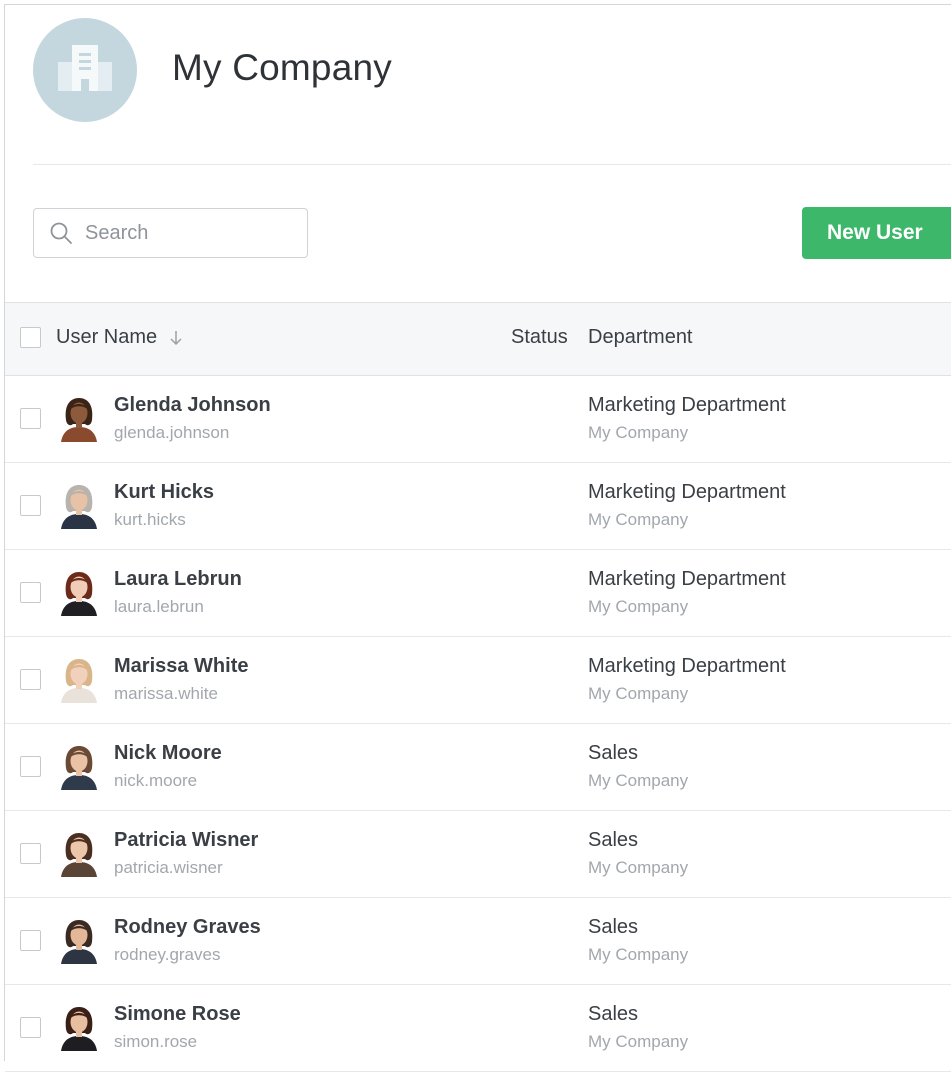  I want to click on user-name: Simone Rose, so click(177, 1014).